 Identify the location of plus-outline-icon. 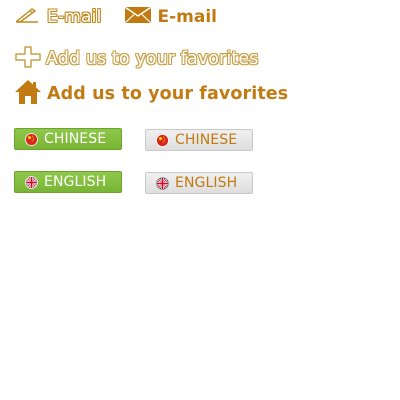
(28, 59).